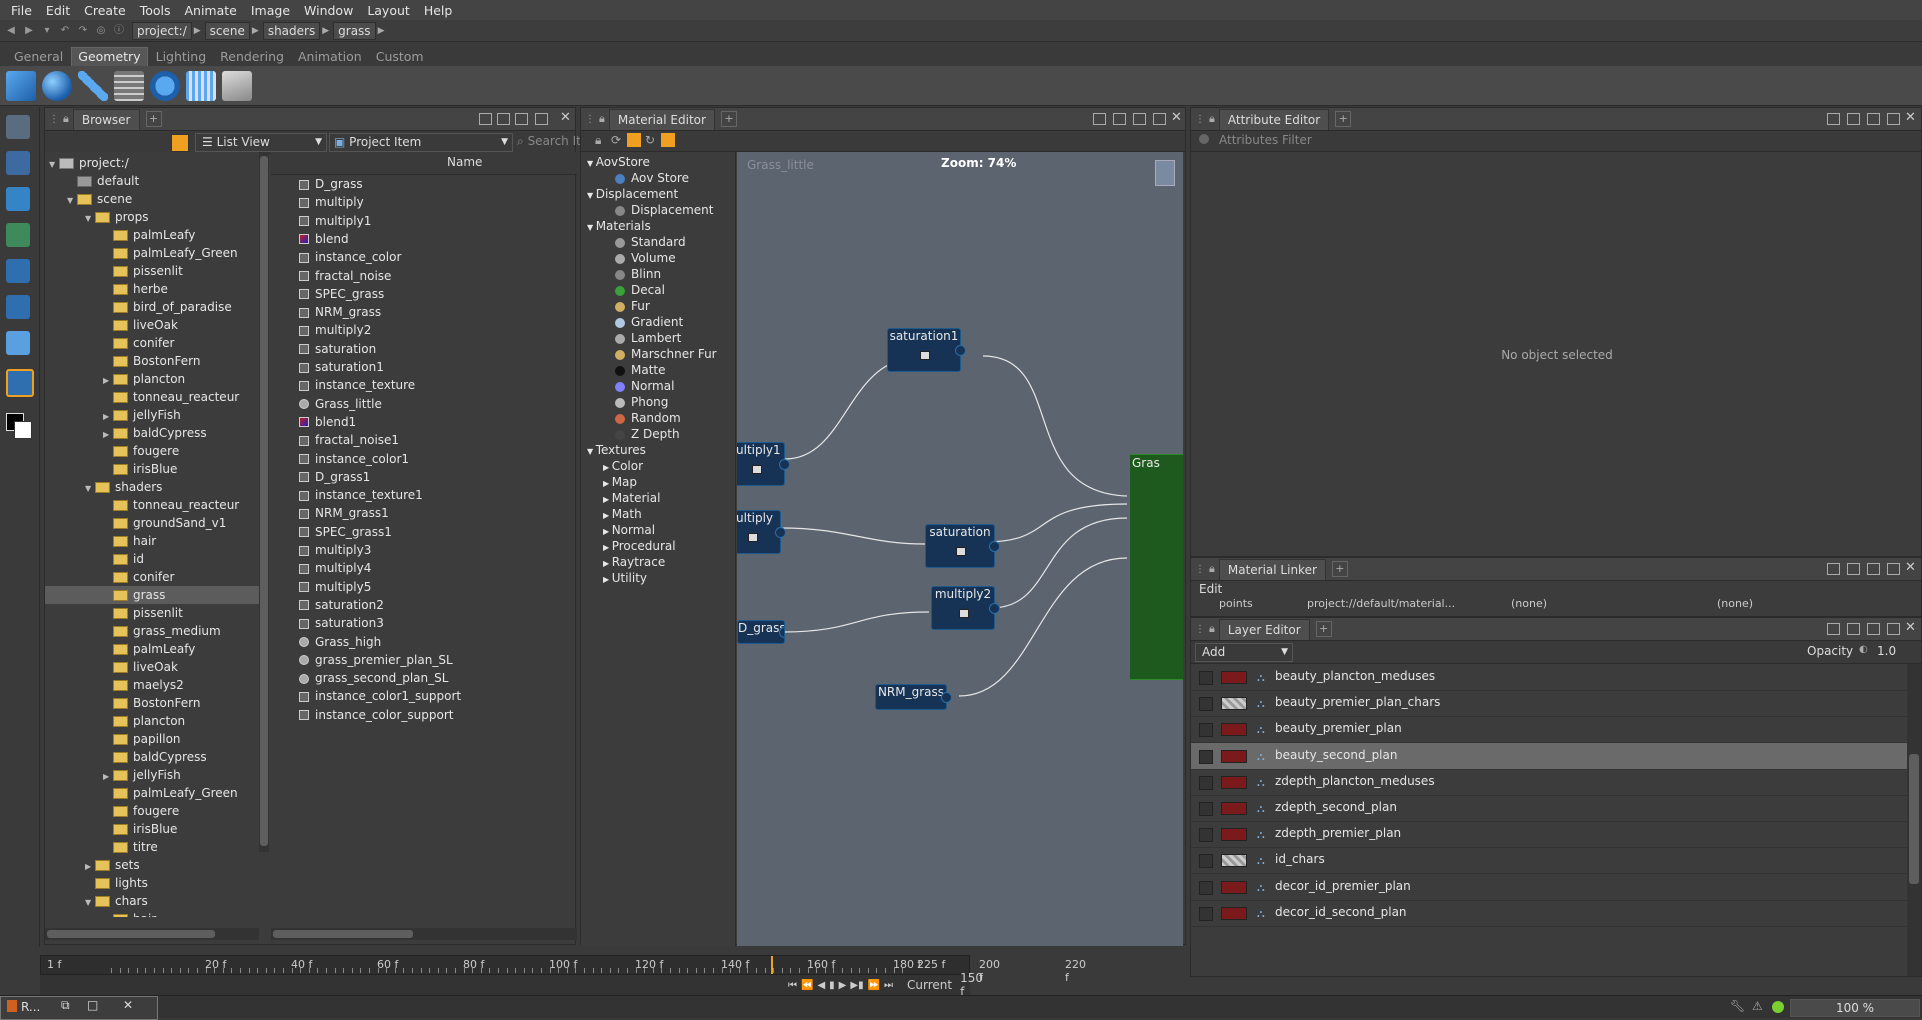 The width and height of the screenshot is (1922, 1020). Describe the element at coordinates (152, 865) in the screenshot. I see `tree-item: ▶ sets` at that location.